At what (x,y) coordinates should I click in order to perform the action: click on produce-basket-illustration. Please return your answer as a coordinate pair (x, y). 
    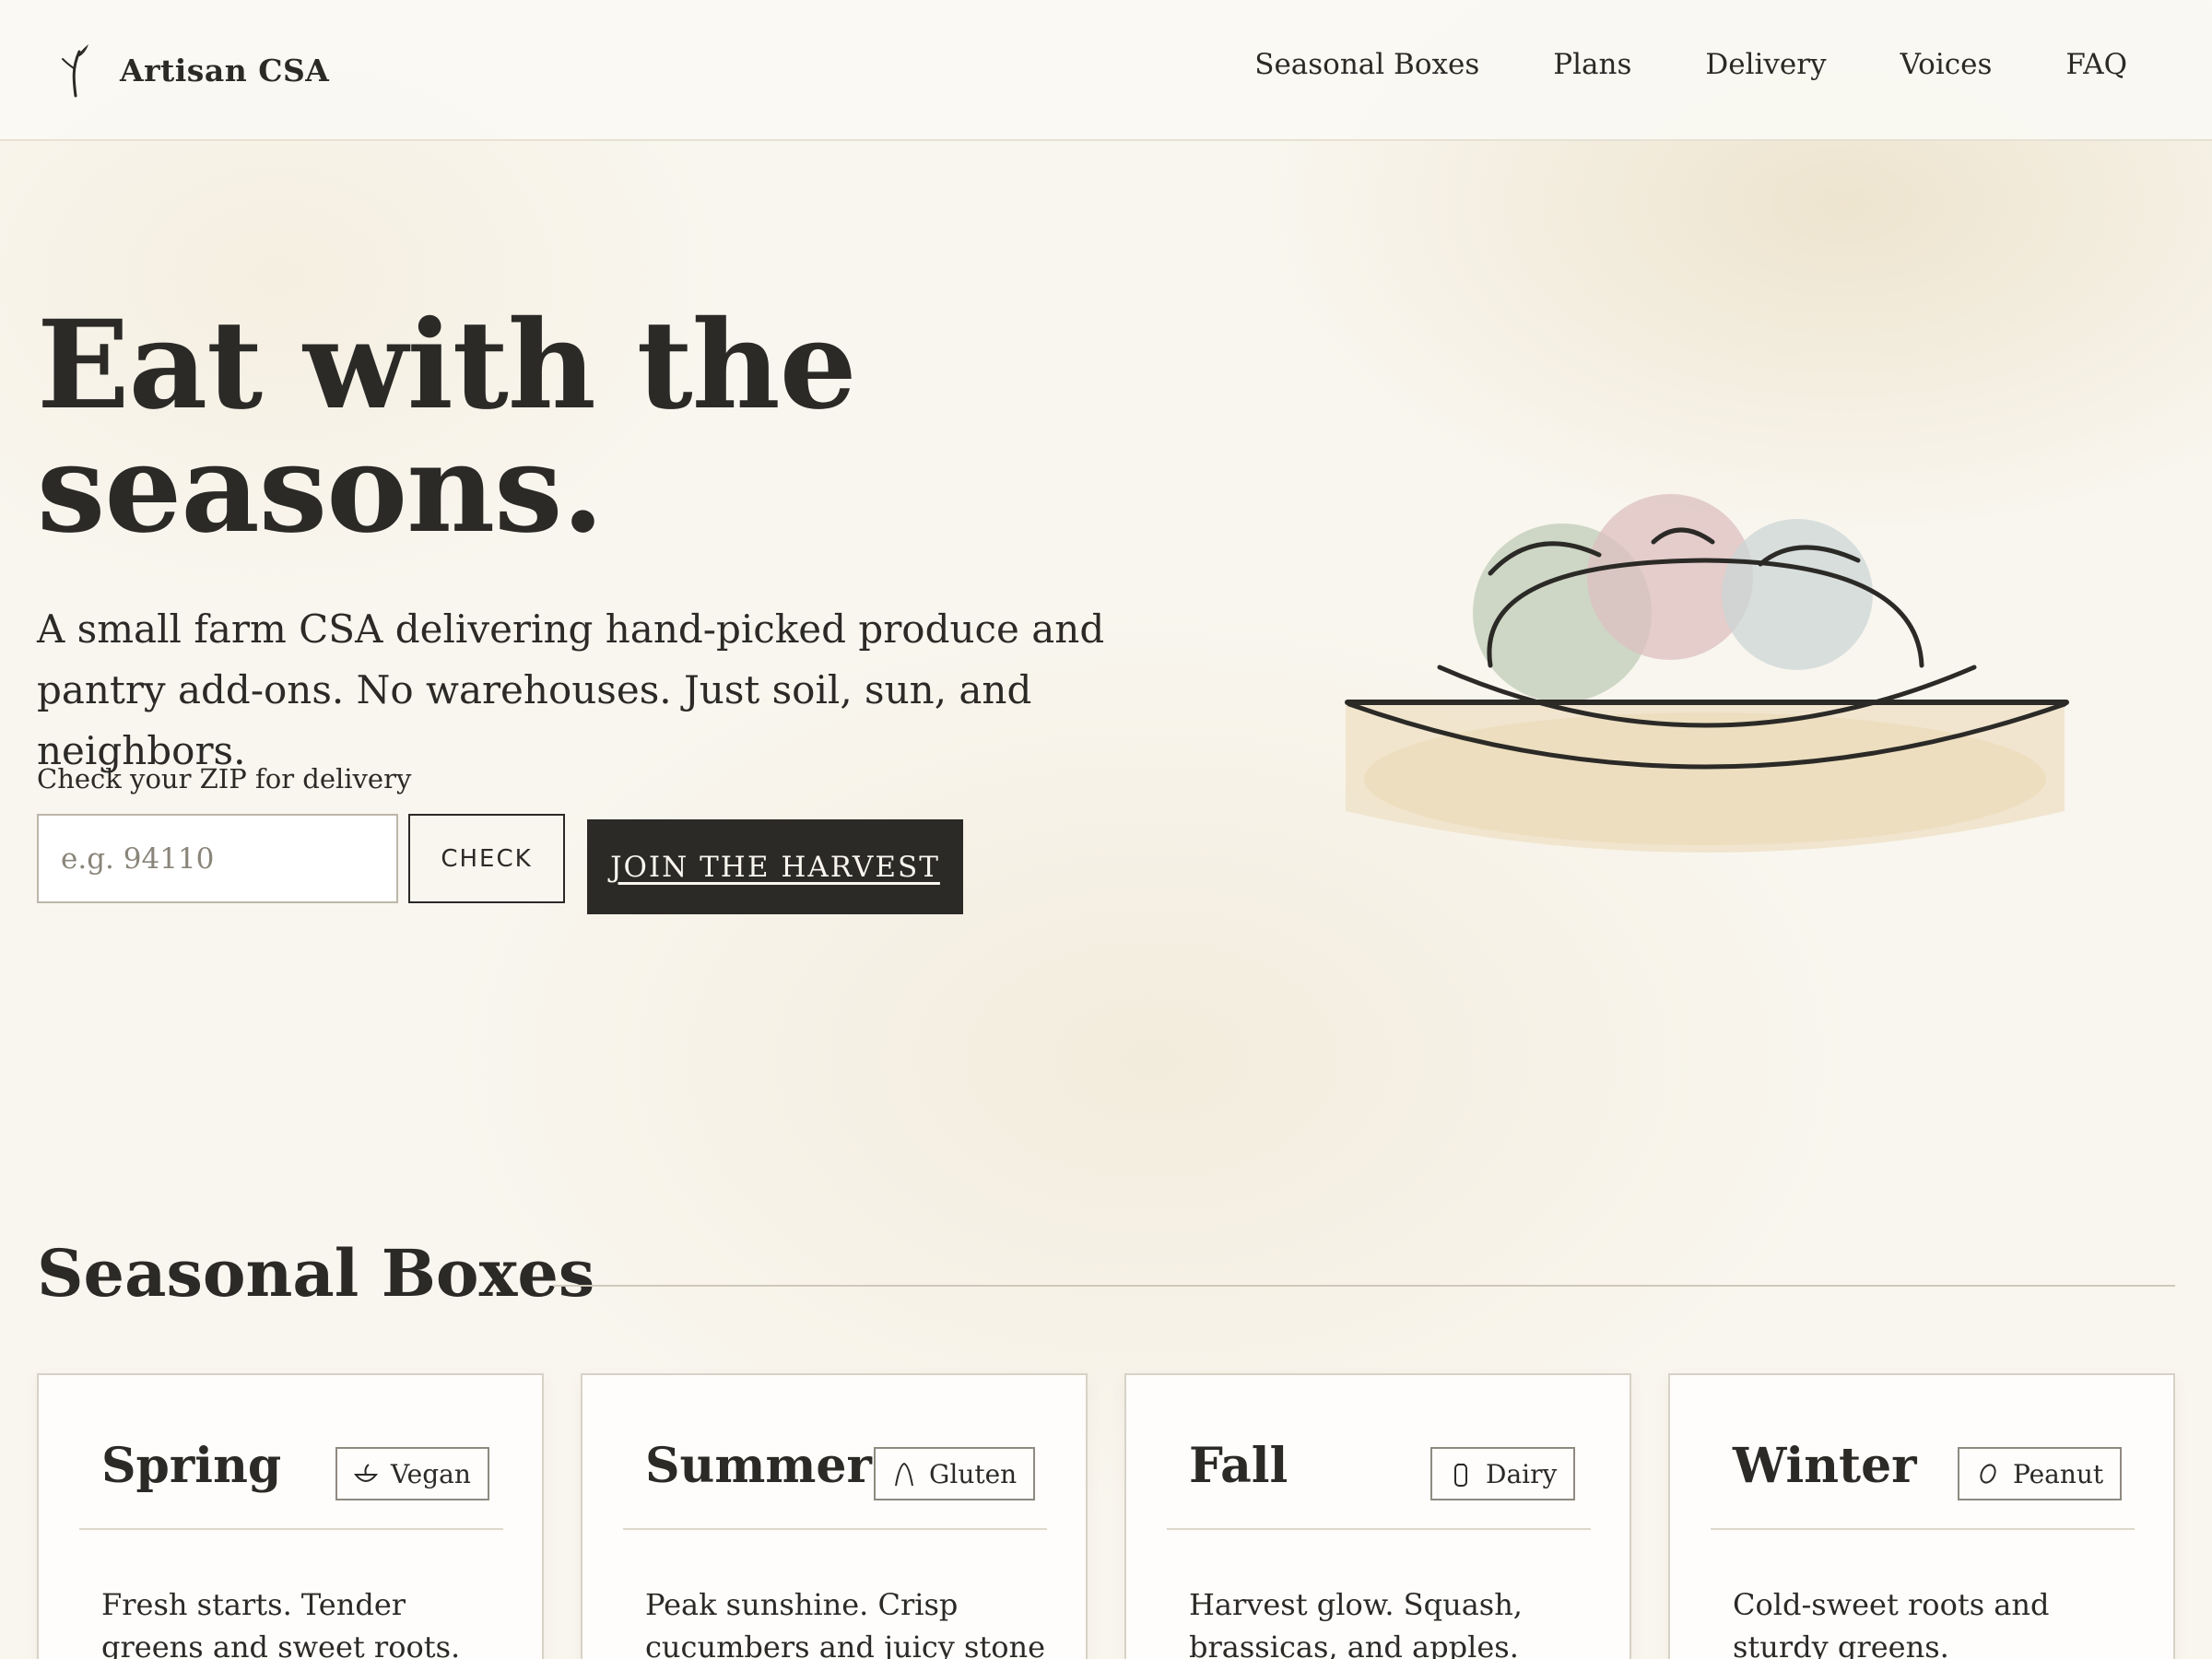
    Looking at the image, I should click on (1707, 673).